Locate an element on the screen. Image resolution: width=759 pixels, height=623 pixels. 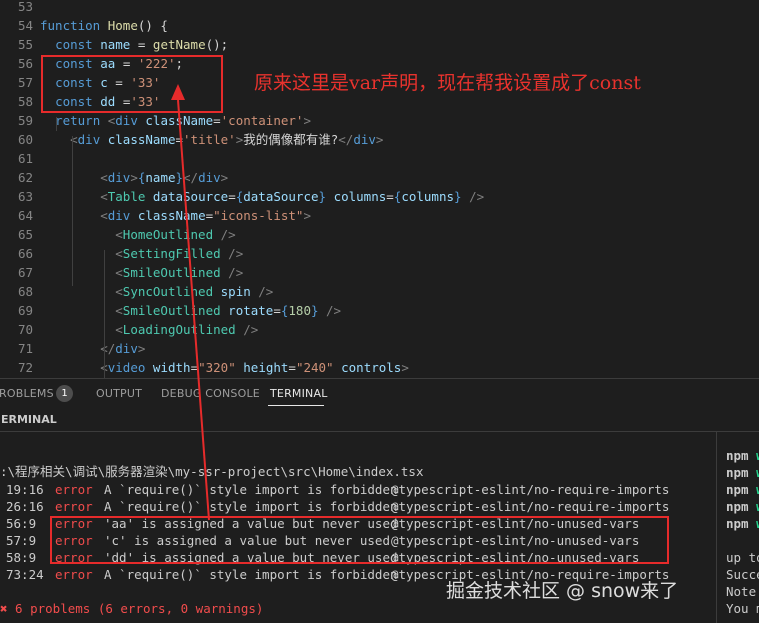
code-token: SmileOutlined is located at coordinates (171, 272).